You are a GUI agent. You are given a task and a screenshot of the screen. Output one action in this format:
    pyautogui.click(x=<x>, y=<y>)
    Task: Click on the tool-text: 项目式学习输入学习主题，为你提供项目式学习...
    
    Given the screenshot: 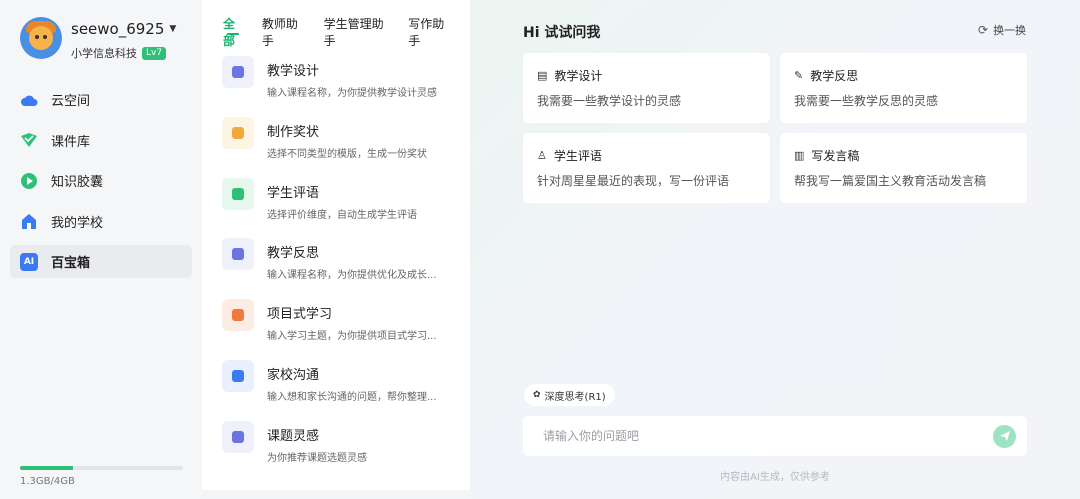 What is the action you would take?
    pyautogui.click(x=367, y=320)
    